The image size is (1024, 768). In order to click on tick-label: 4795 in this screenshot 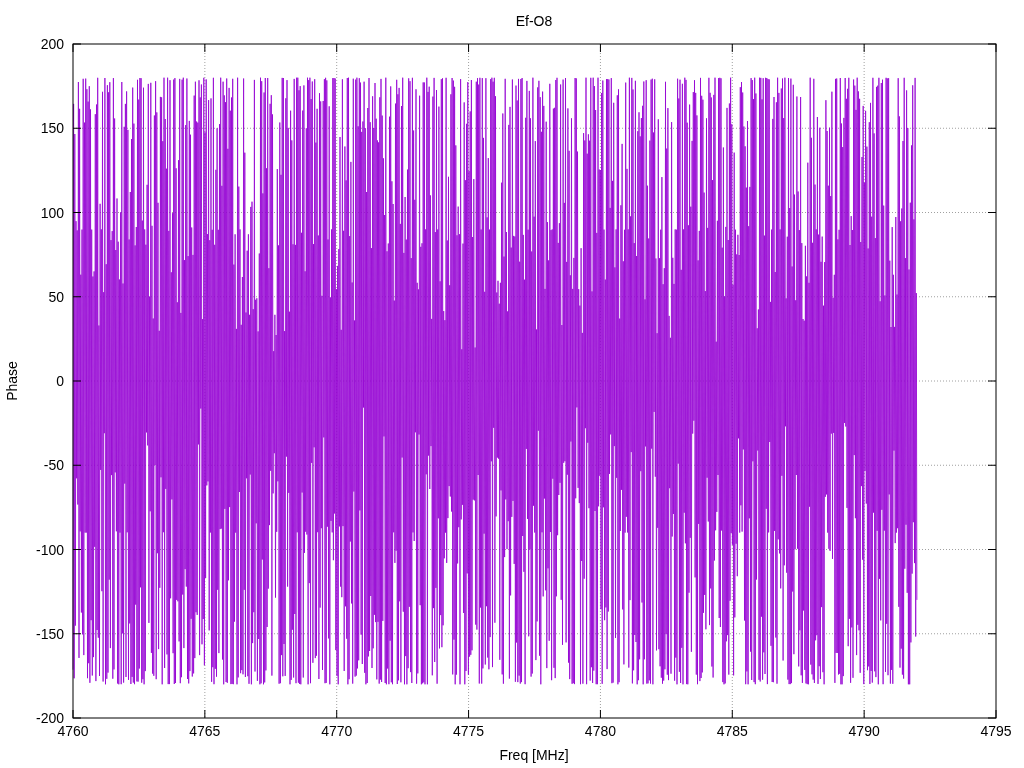, I will do `click(996, 731)`.